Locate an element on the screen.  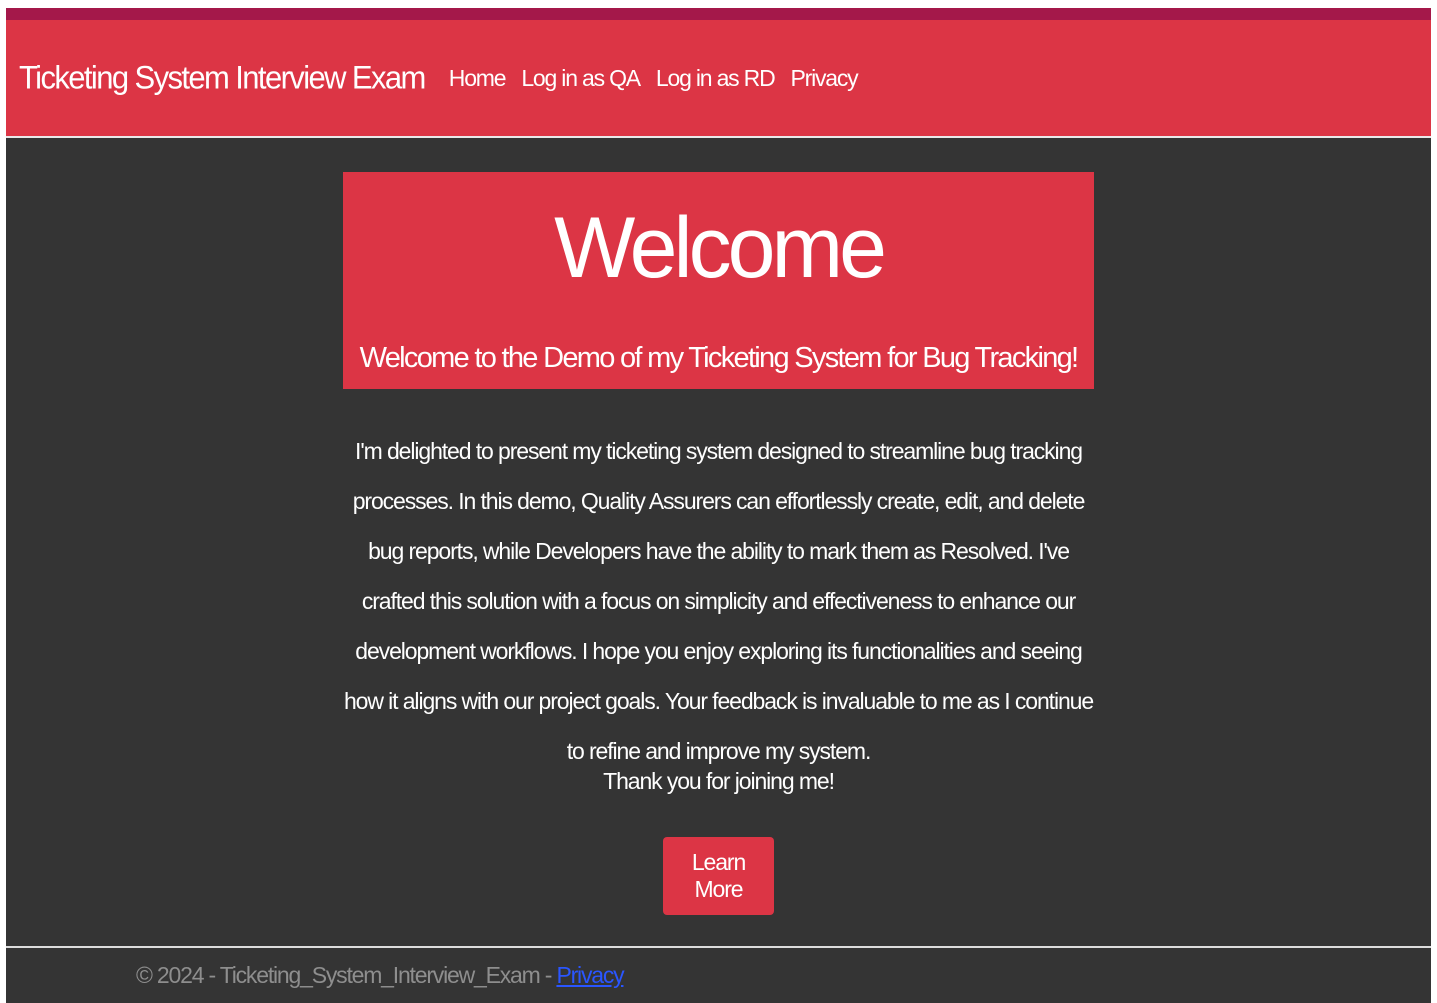
nav-link-login-qa: Log in as QA is located at coordinates (581, 78).